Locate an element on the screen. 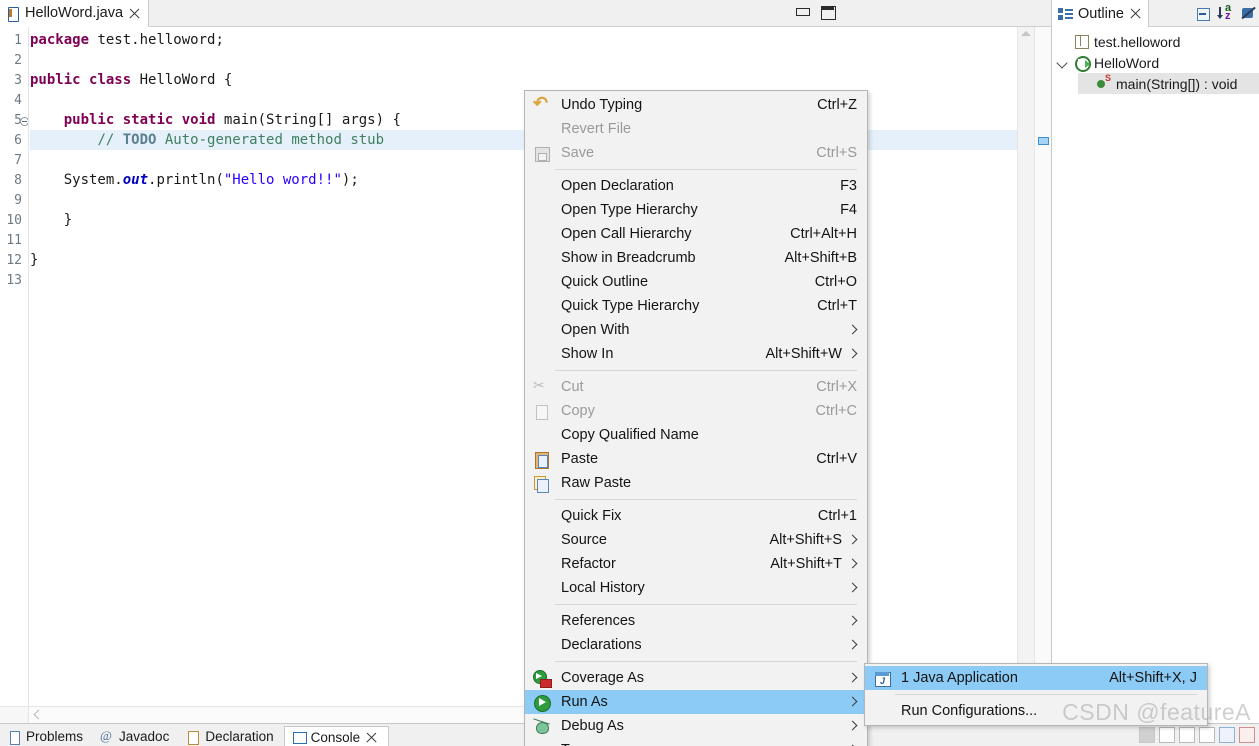  undo-icon is located at coordinates (541, 103).